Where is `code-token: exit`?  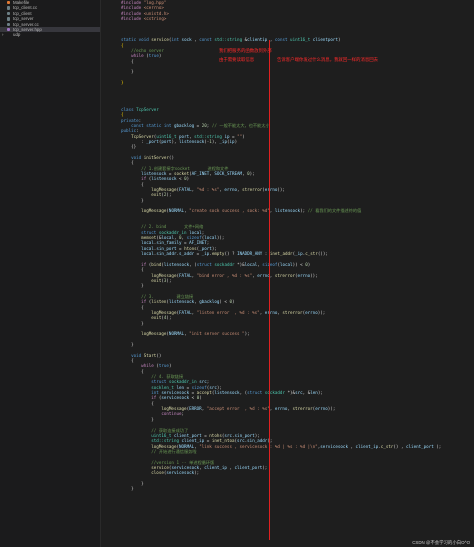
code-token: exit is located at coordinates (156, 318).